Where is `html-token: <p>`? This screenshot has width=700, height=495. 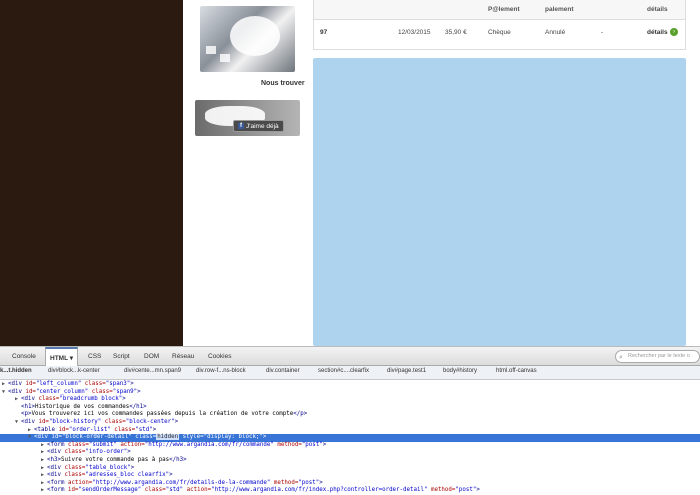 html-token: <p> is located at coordinates (26, 414).